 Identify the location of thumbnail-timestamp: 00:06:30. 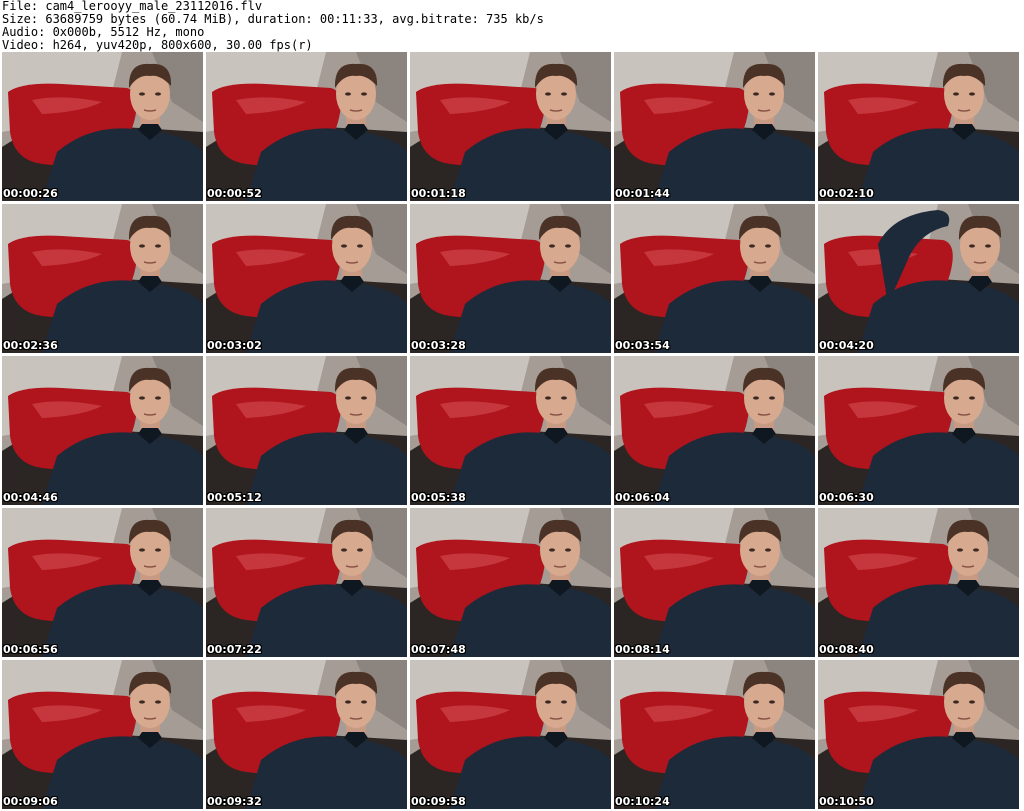
(846, 497).